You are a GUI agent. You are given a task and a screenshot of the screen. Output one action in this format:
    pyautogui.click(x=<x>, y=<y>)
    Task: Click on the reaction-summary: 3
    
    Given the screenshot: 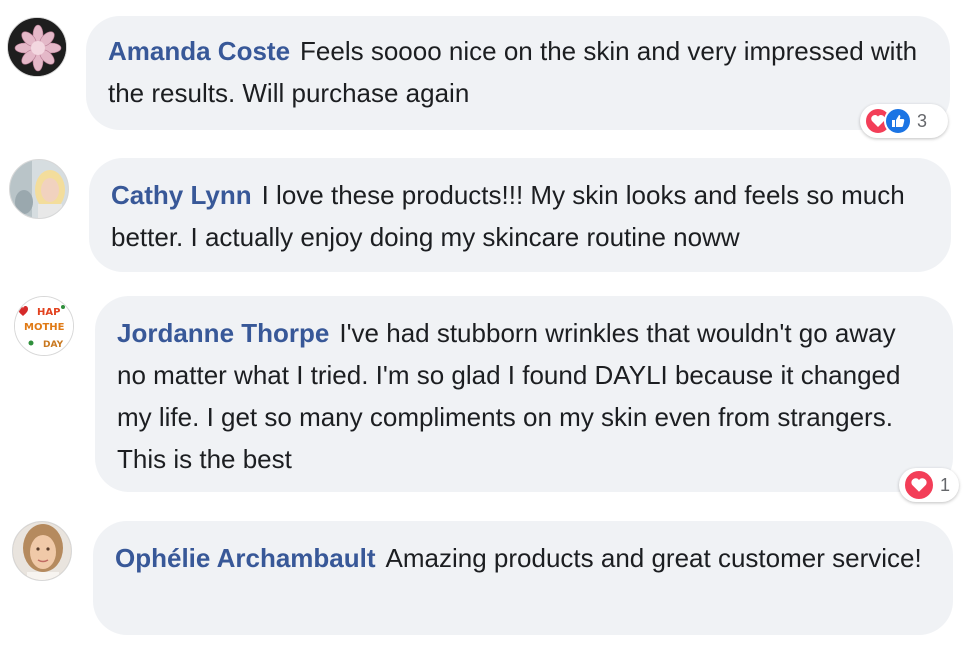 What is the action you would take?
    pyautogui.click(x=904, y=121)
    